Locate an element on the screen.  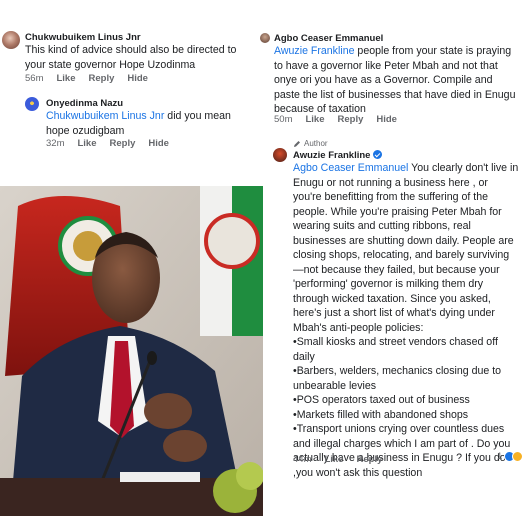
reply-author-awuzie: Awuzie Frankline is located at coordinates (338, 155).